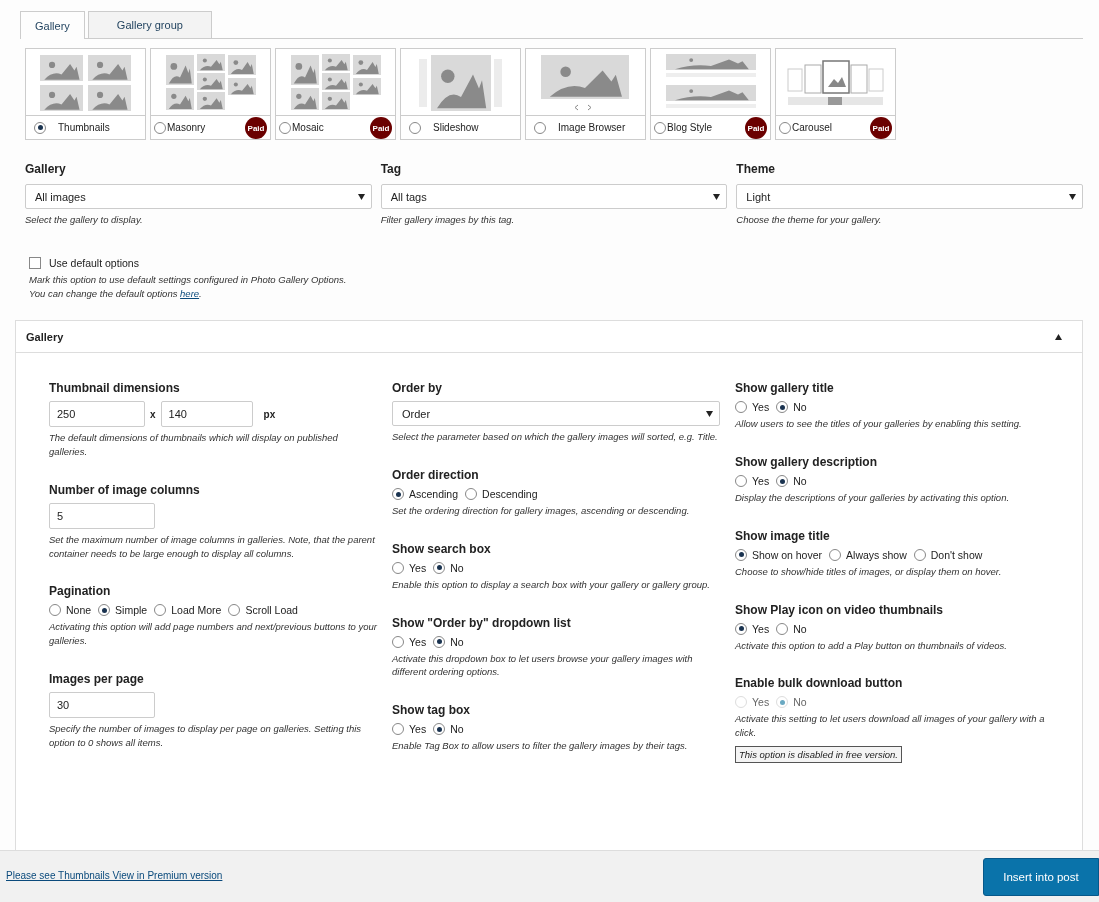 This screenshot has width=1099, height=902. Describe the element at coordinates (85, 94) in the screenshot. I see `view-option-card: Thumbnails` at that location.